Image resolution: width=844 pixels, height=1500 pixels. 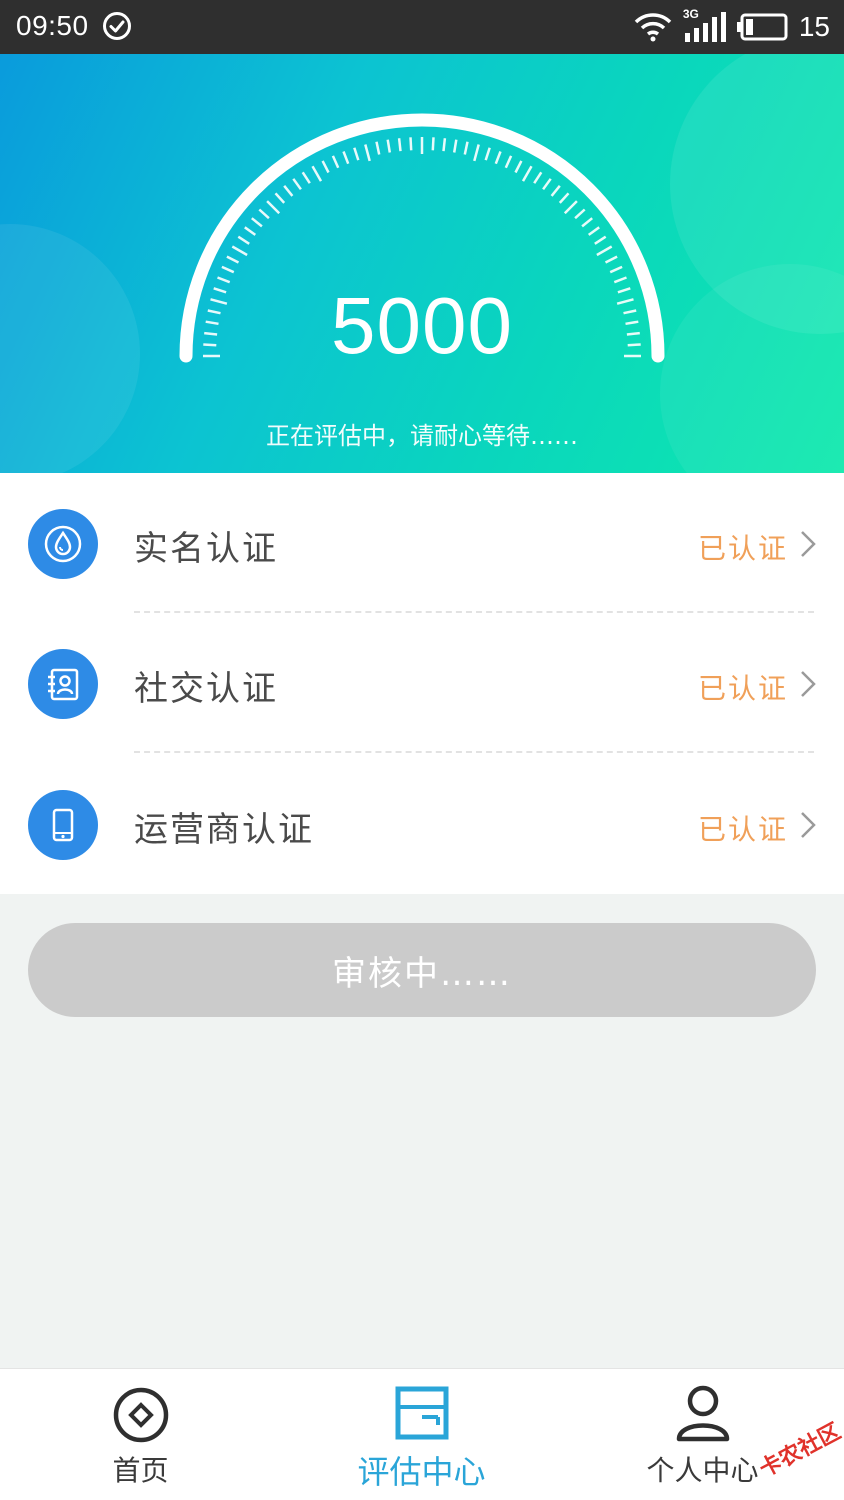 What do you see at coordinates (422, 543) in the screenshot?
I see `list-item-real-name: 实名认证 已认证` at bounding box center [422, 543].